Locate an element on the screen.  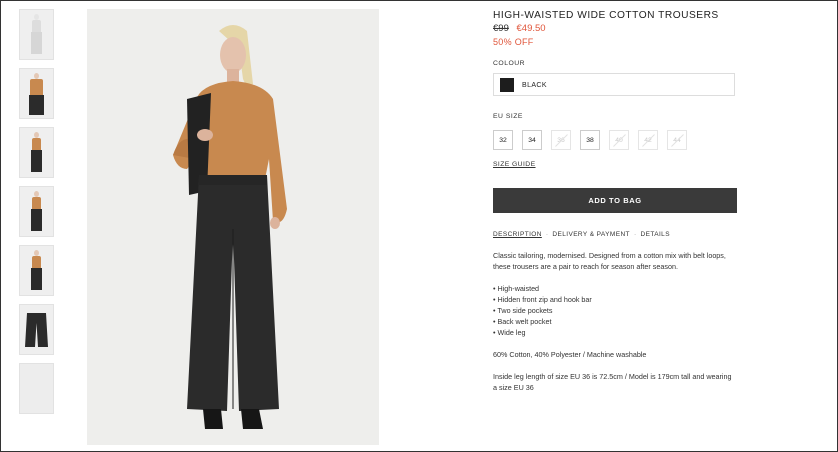
feature-item: • Back welt pocket is located at coordinates (522, 321).